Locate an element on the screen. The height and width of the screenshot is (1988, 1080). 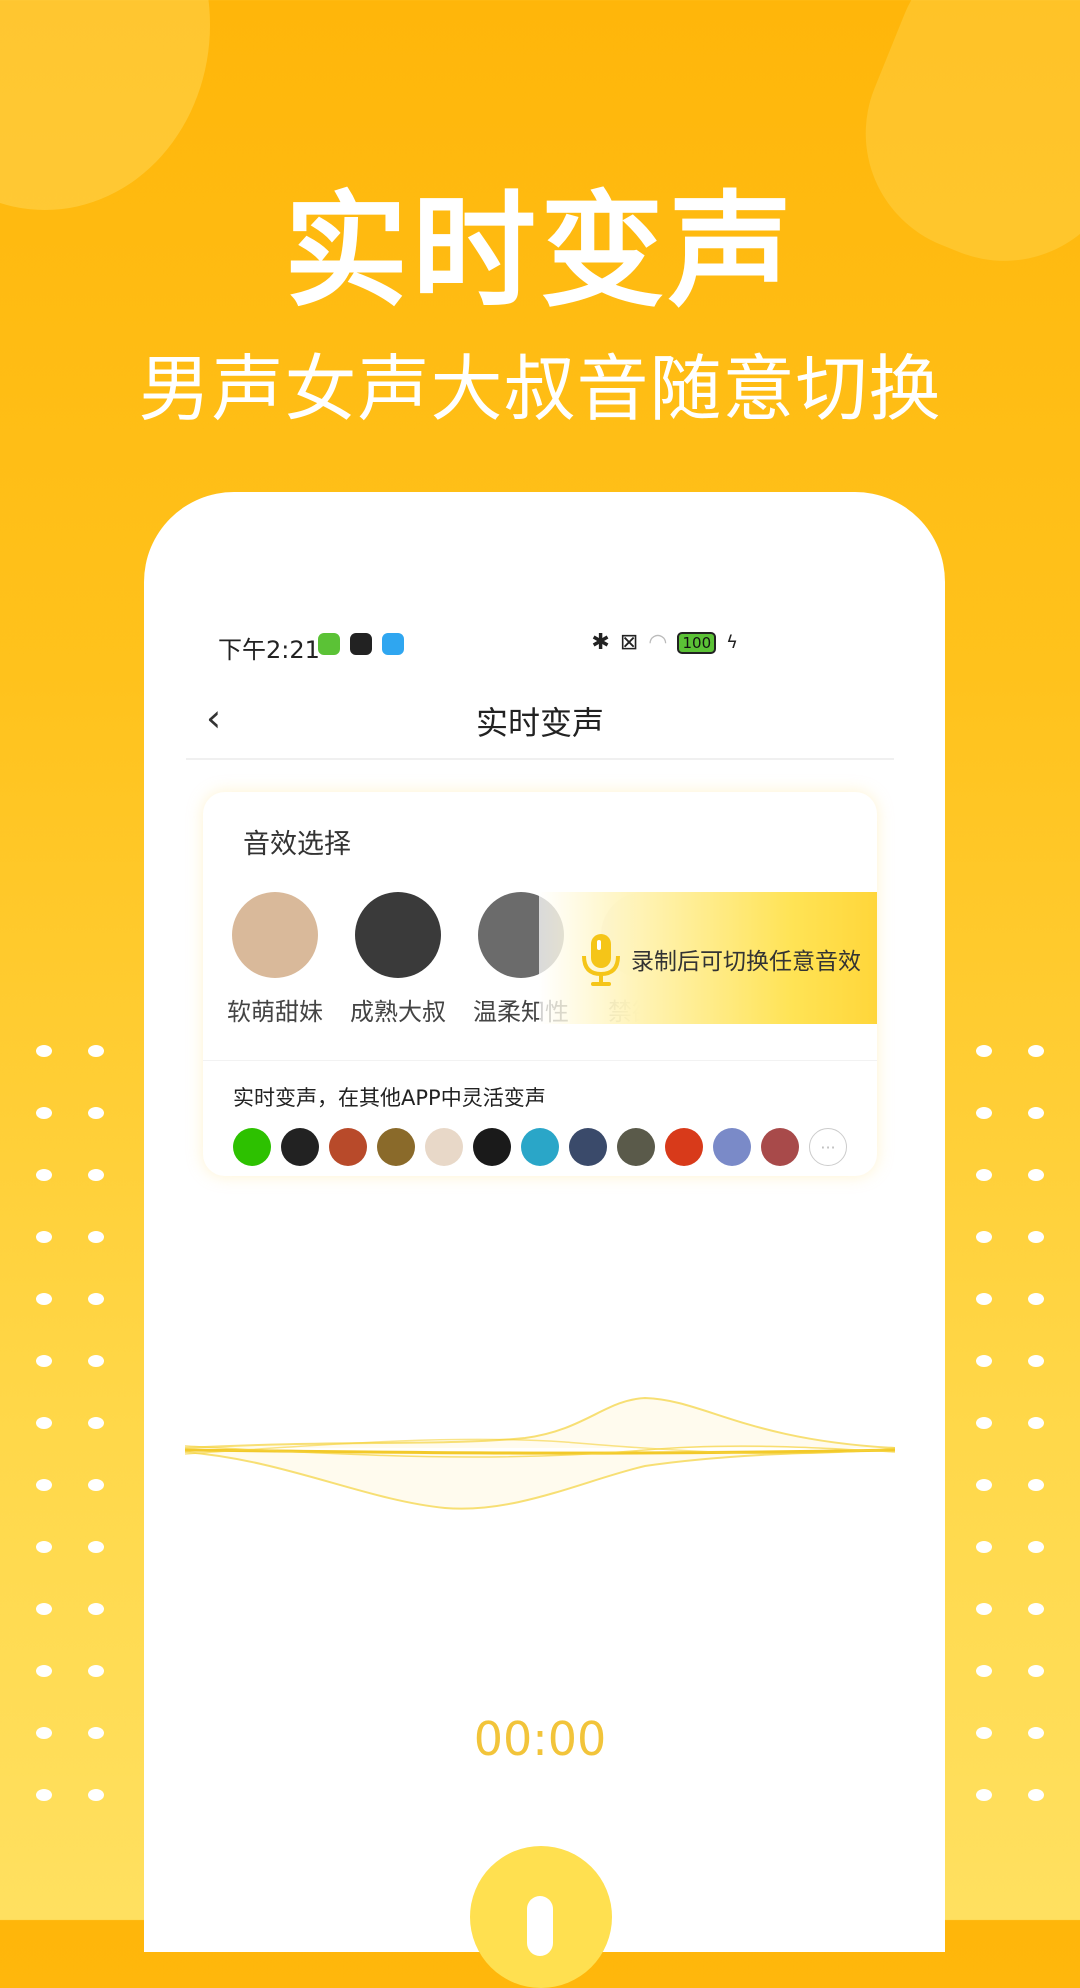
app-blue-icon is located at coordinates (393, 644).